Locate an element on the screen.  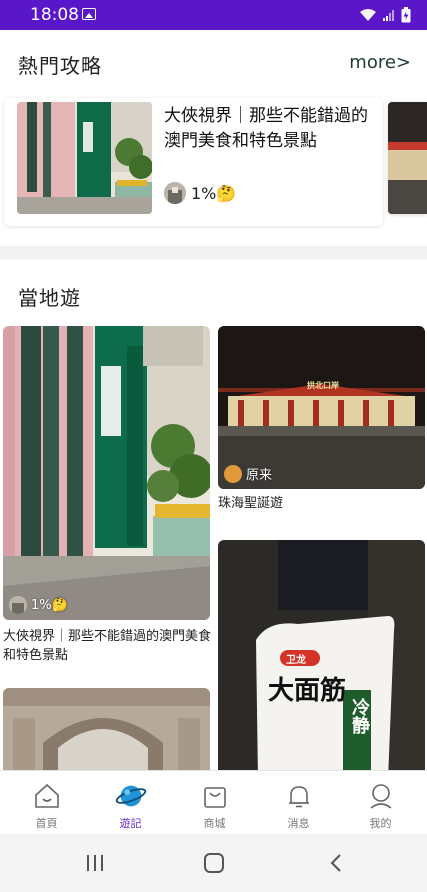
hot-guide-stat: 1%🤔 is located at coordinates (214, 193).